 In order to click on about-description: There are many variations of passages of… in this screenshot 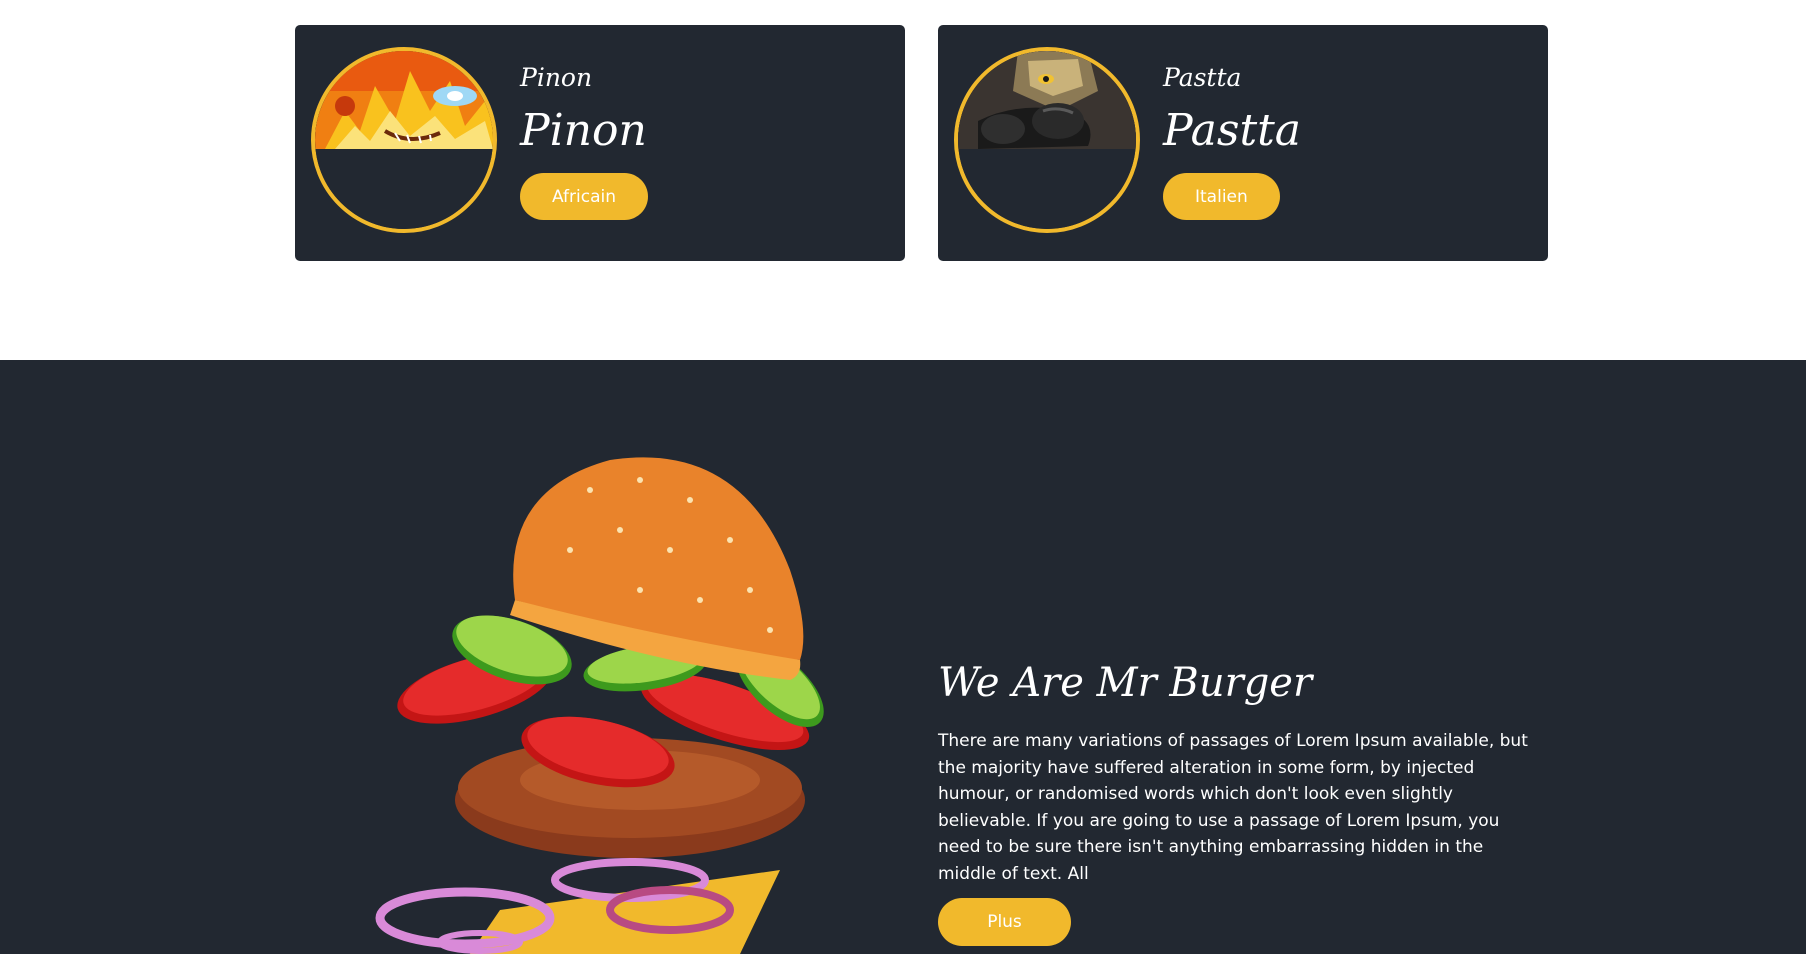, I will do `click(1233, 807)`.